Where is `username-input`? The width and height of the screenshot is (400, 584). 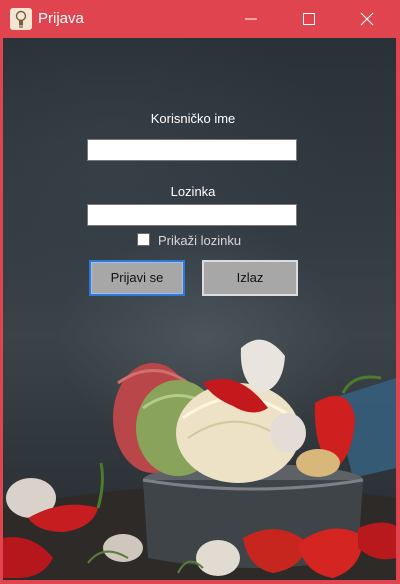 username-input is located at coordinates (192, 150).